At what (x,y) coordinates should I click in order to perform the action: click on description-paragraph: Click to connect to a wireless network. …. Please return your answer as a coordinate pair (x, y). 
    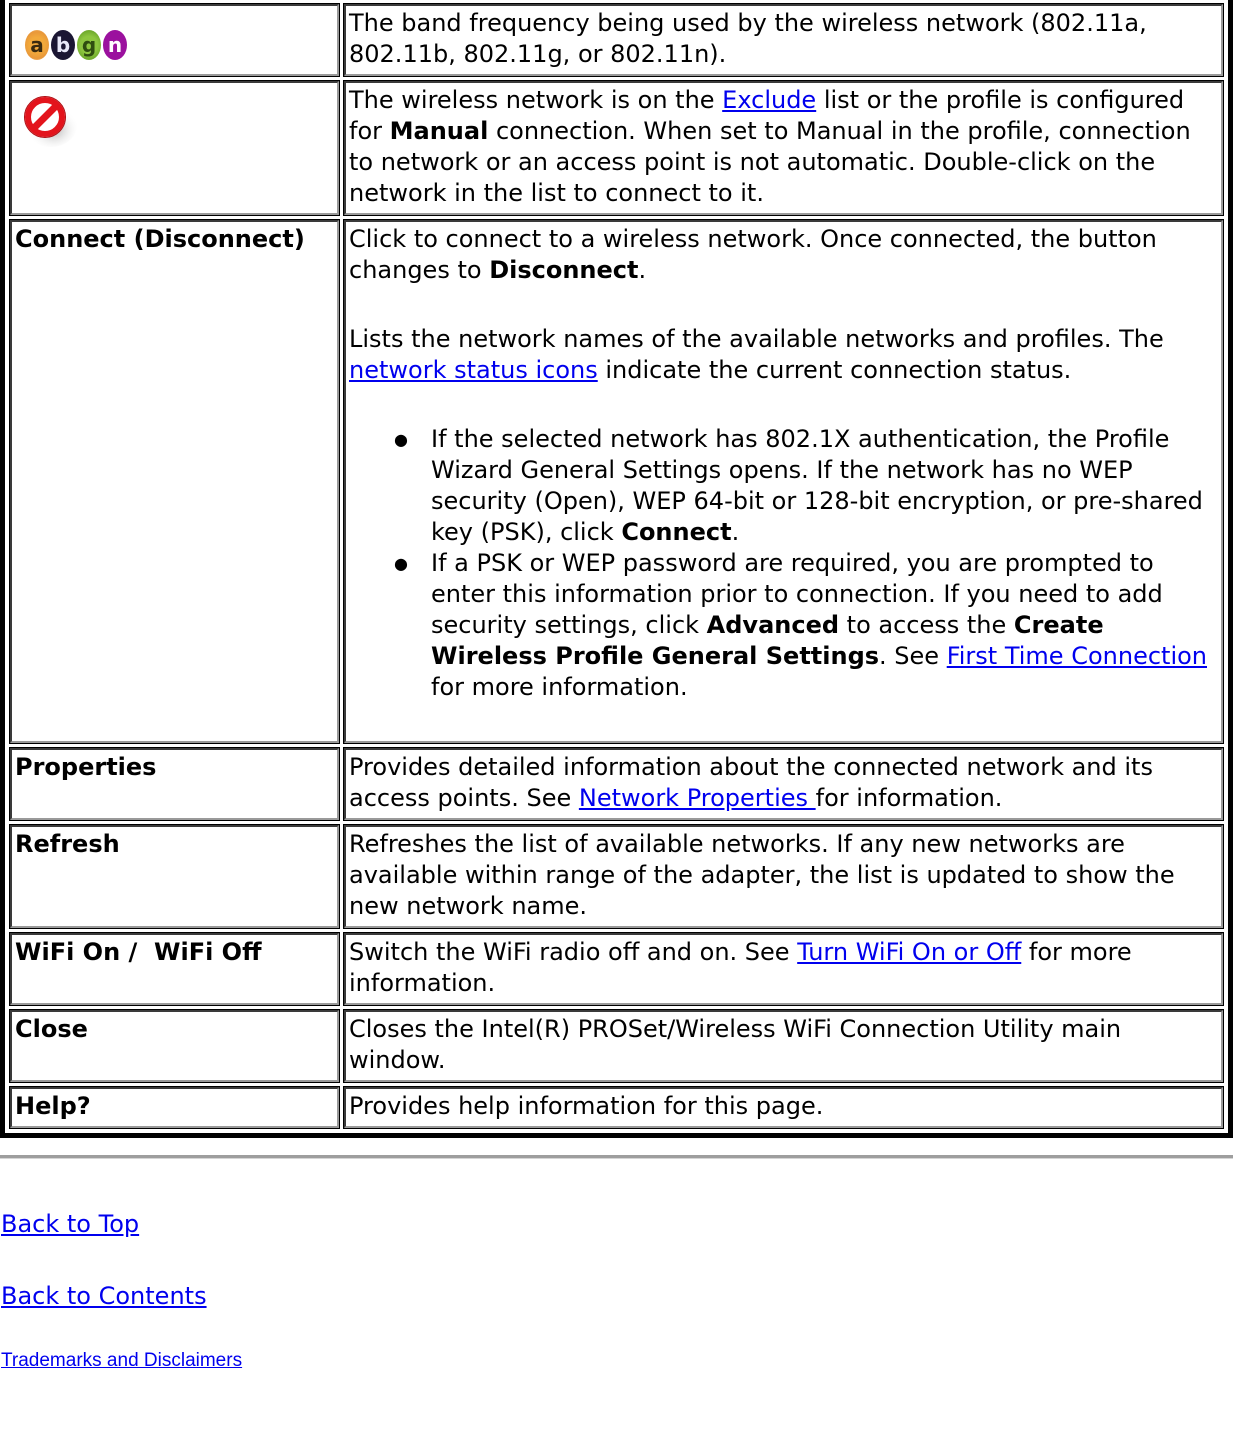
    Looking at the image, I should click on (783, 255).